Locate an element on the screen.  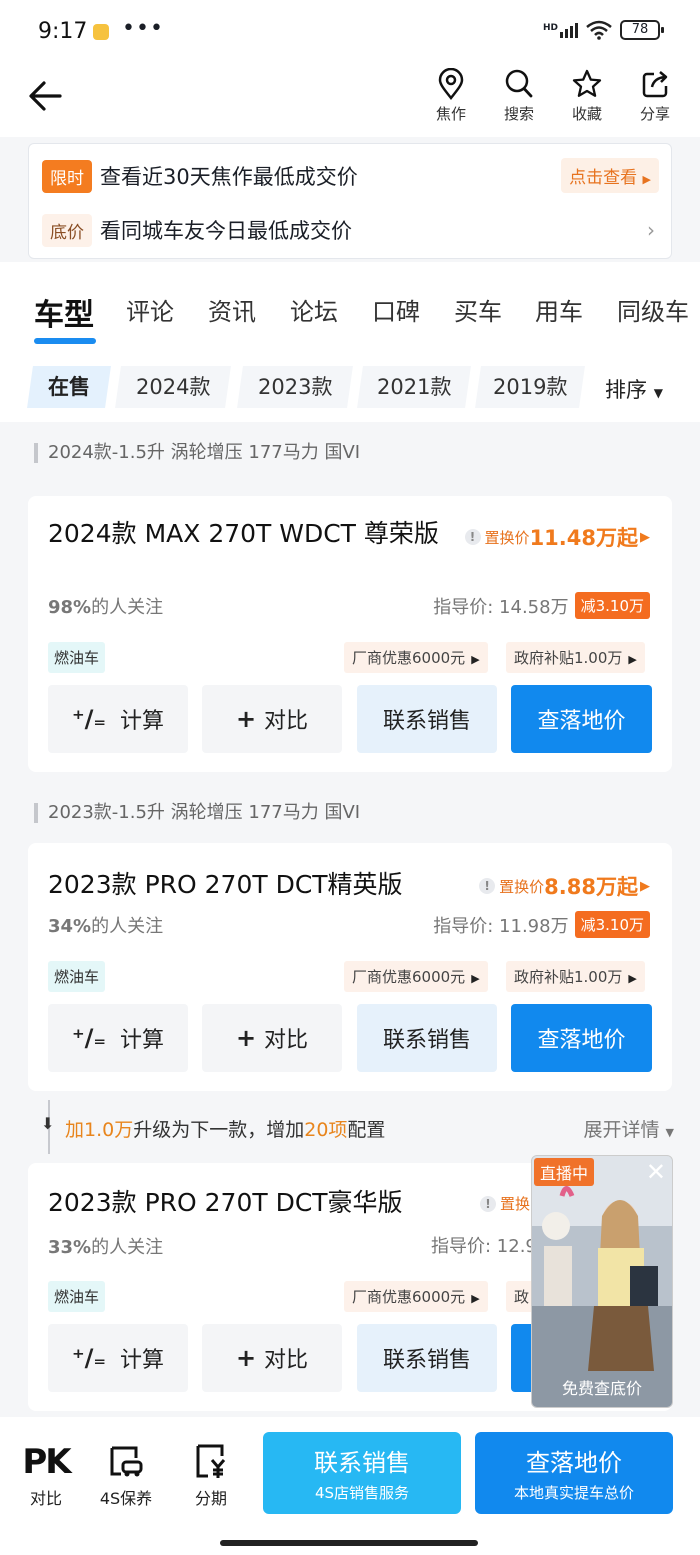
search-icon is located at coordinates (519, 83).